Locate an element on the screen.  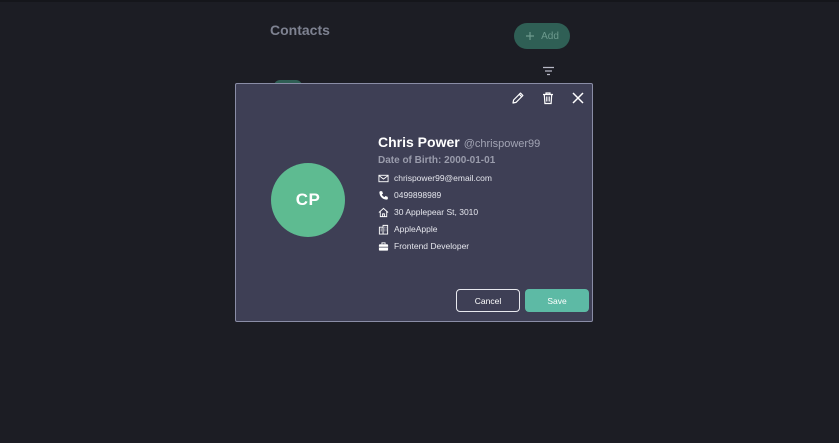
address-row: 30 Applepear St, 3010 is located at coordinates (459, 212).